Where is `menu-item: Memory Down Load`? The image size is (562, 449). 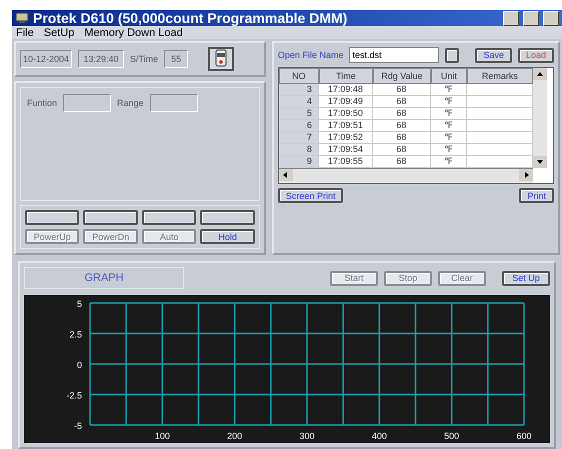 menu-item: Memory Down Load is located at coordinates (133, 32).